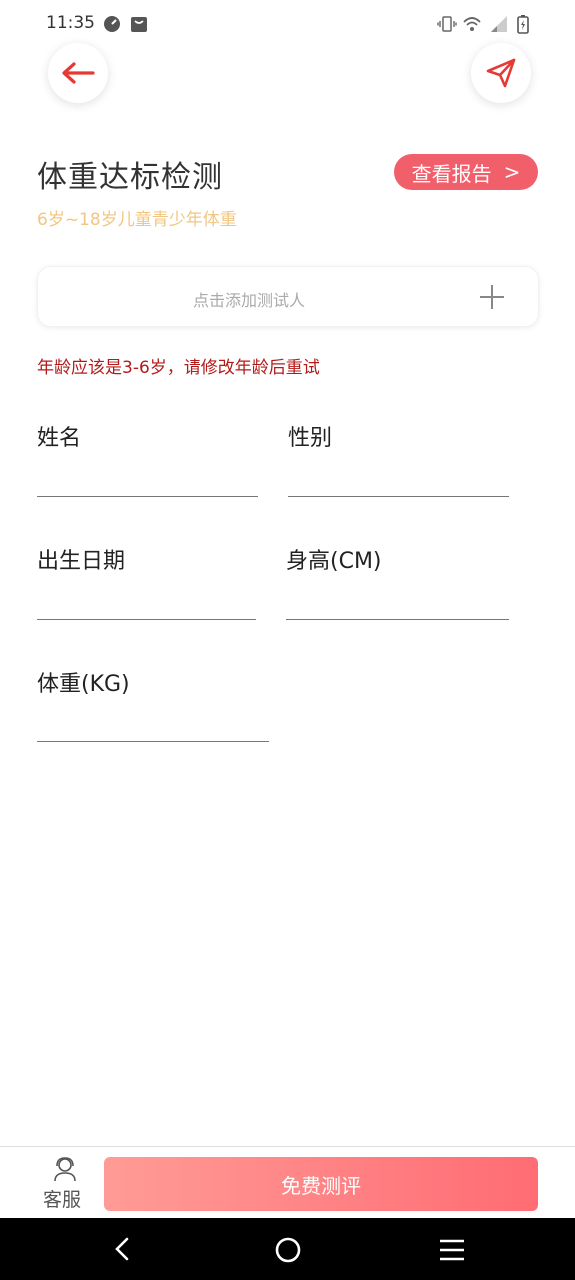 This screenshot has width=575, height=1280. Describe the element at coordinates (334, 561) in the screenshot. I see `height-label: 身高(CM)` at that location.